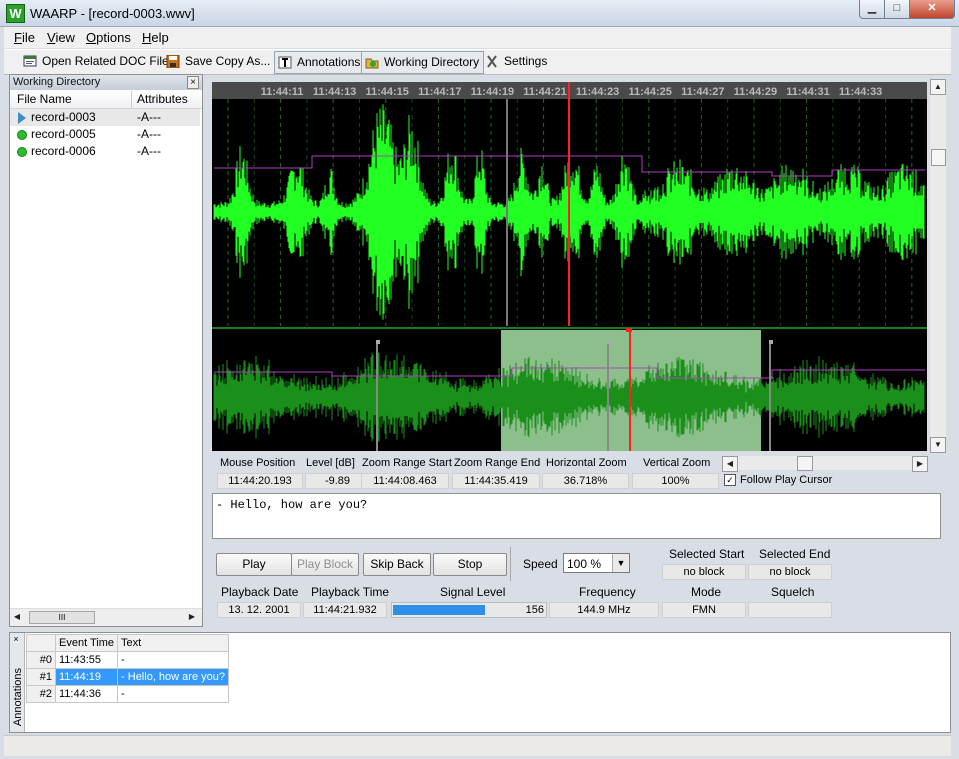 This screenshot has width=959, height=759. Describe the element at coordinates (397, 564) in the screenshot. I see `skip-back-button: Skip Back` at that location.